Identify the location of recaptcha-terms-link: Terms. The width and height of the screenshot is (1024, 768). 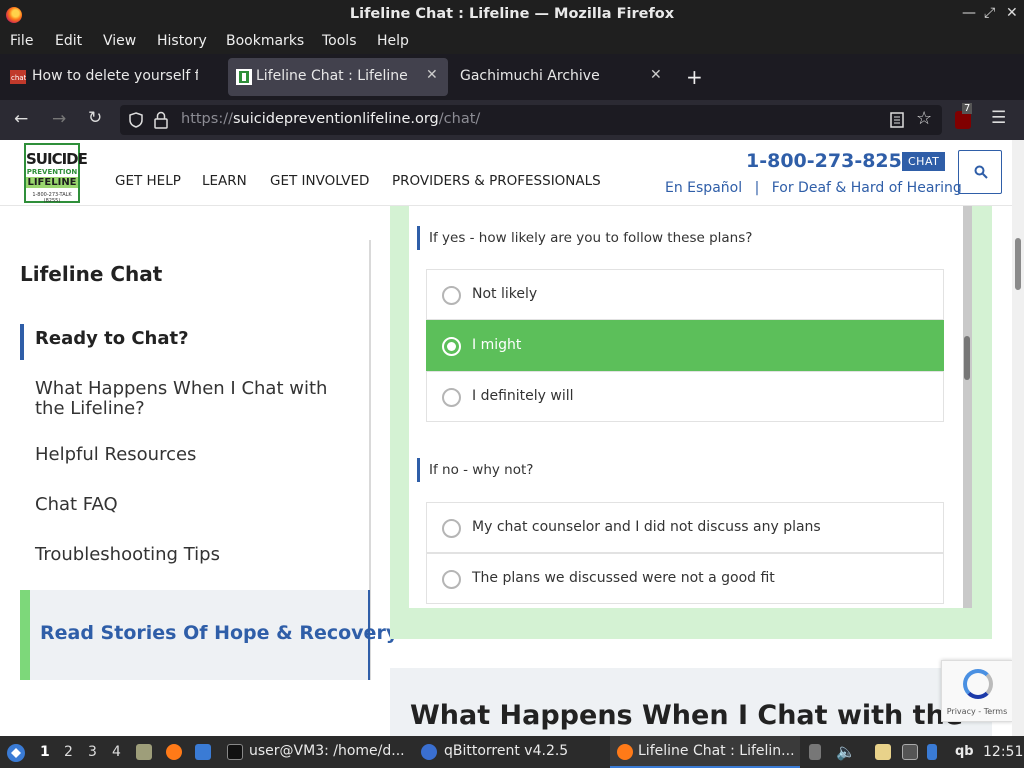
(996, 711).